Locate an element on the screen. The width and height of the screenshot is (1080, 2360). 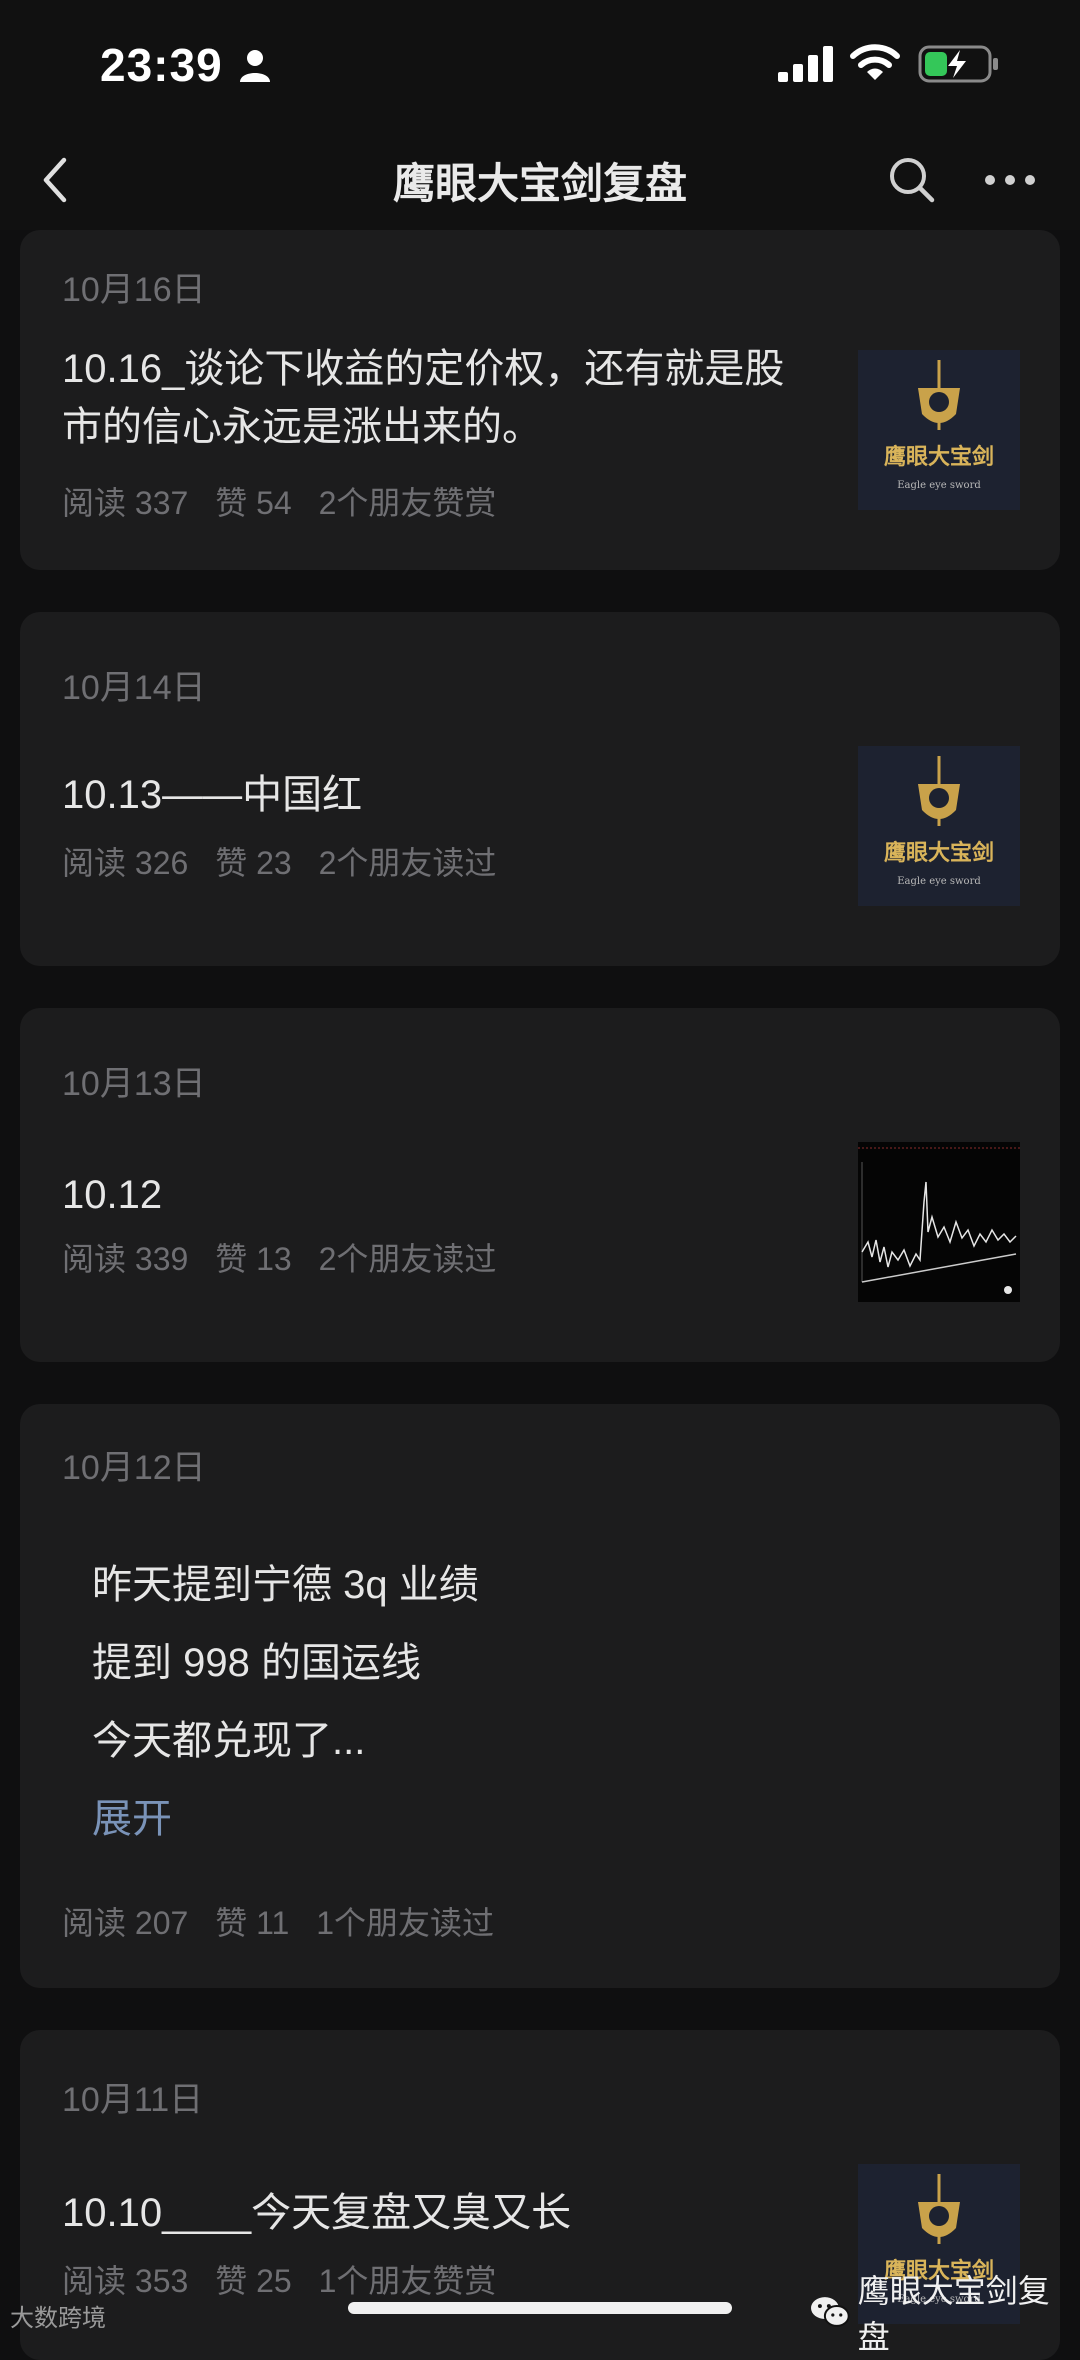
excerpt-line: 昨天提到宁德 3q 业绩 is located at coordinates (285, 1585).